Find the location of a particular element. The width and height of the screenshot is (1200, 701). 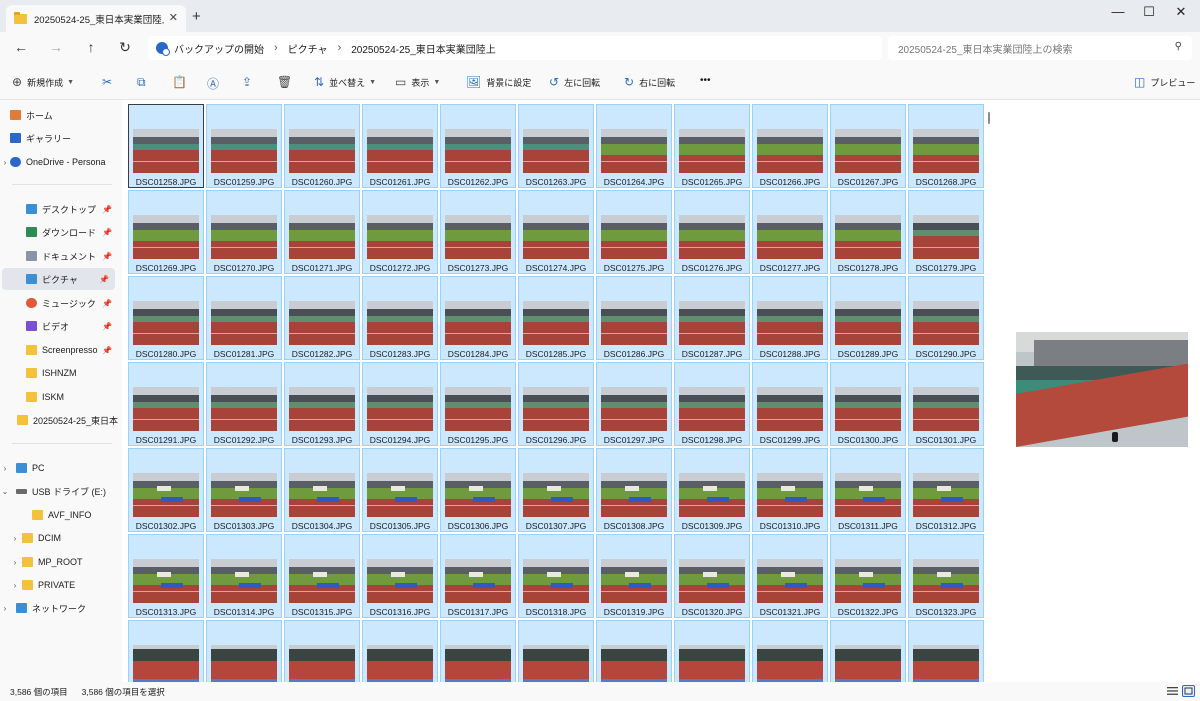

sidebar-item-videos: ビデオ 📌 is located at coordinates (59, 326).